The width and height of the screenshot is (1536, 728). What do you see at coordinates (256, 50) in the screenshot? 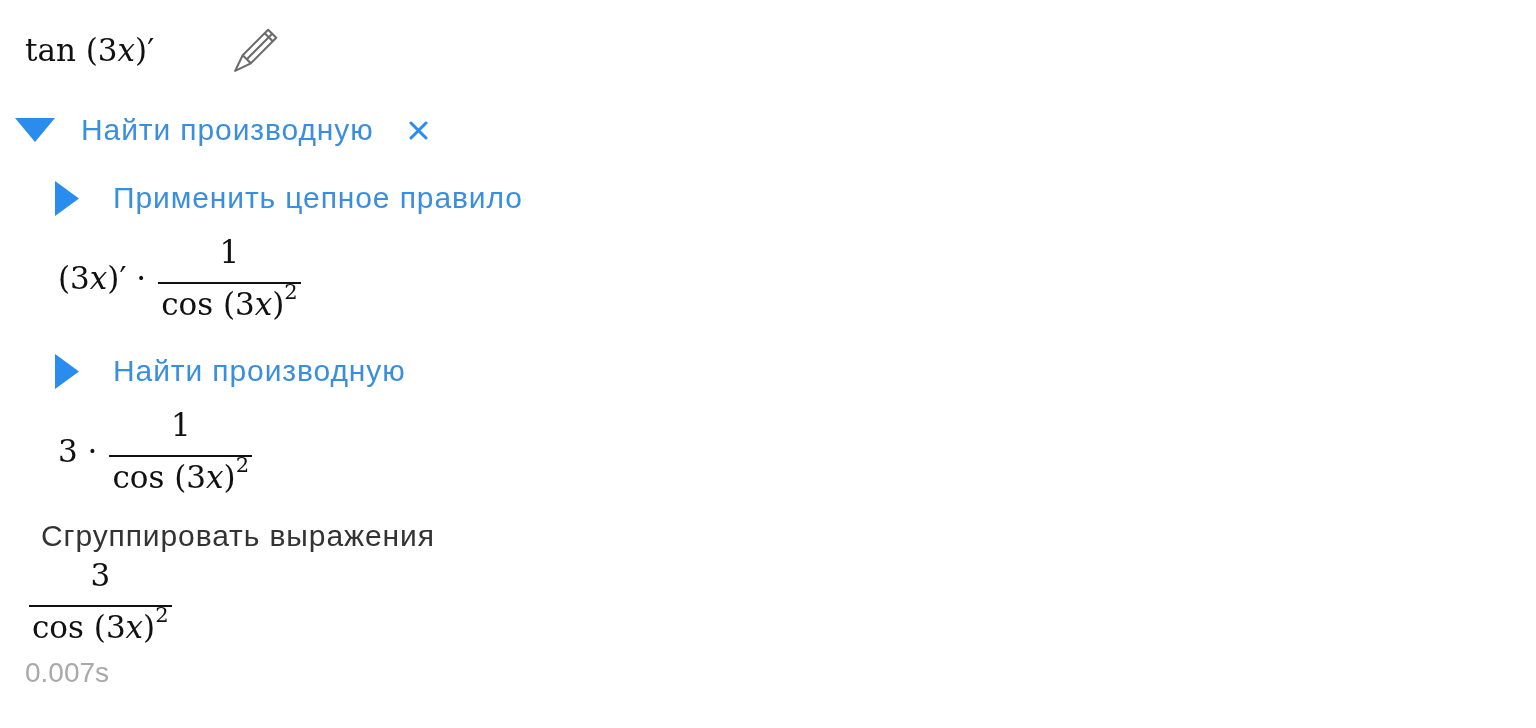
I see `pencil-icon` at bounding box center [256, 50].